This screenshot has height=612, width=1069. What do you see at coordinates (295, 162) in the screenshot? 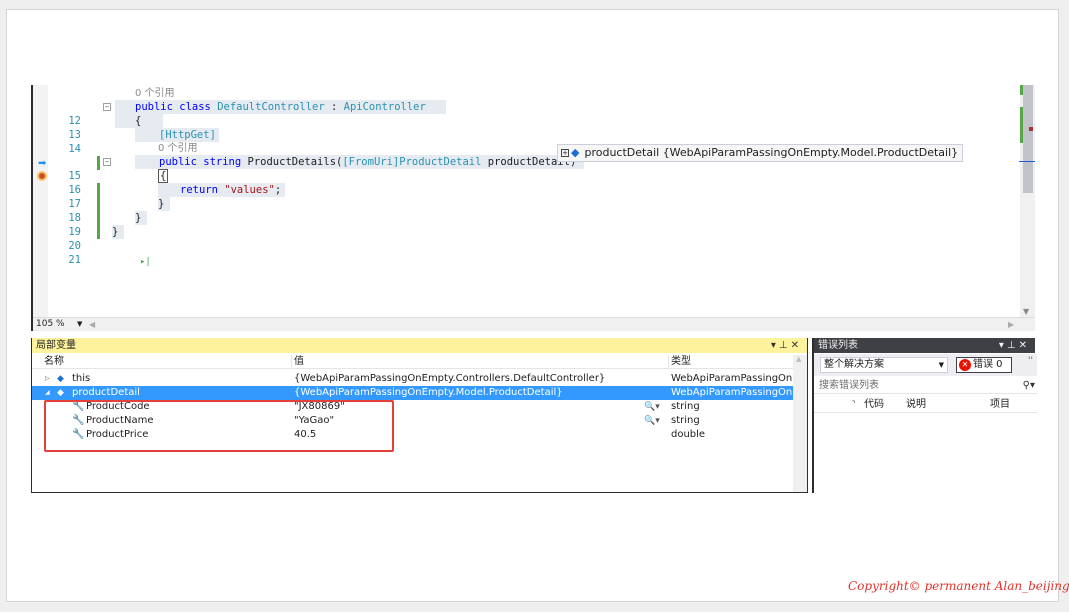
I see `method-name: ProductDetails(` at bounding box center [295, 162].